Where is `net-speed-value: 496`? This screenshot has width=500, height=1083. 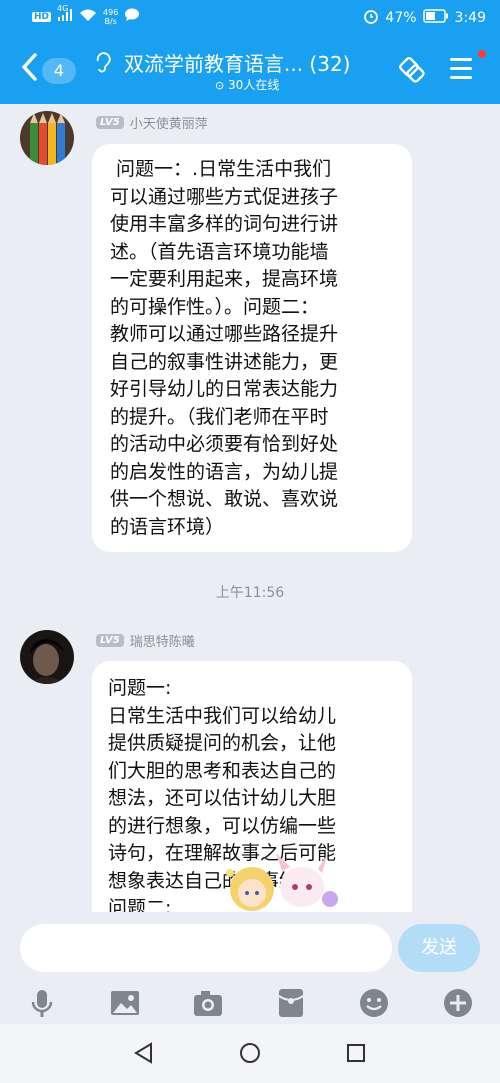
net-speed-value: 496 is located at coordinates (111, 12).